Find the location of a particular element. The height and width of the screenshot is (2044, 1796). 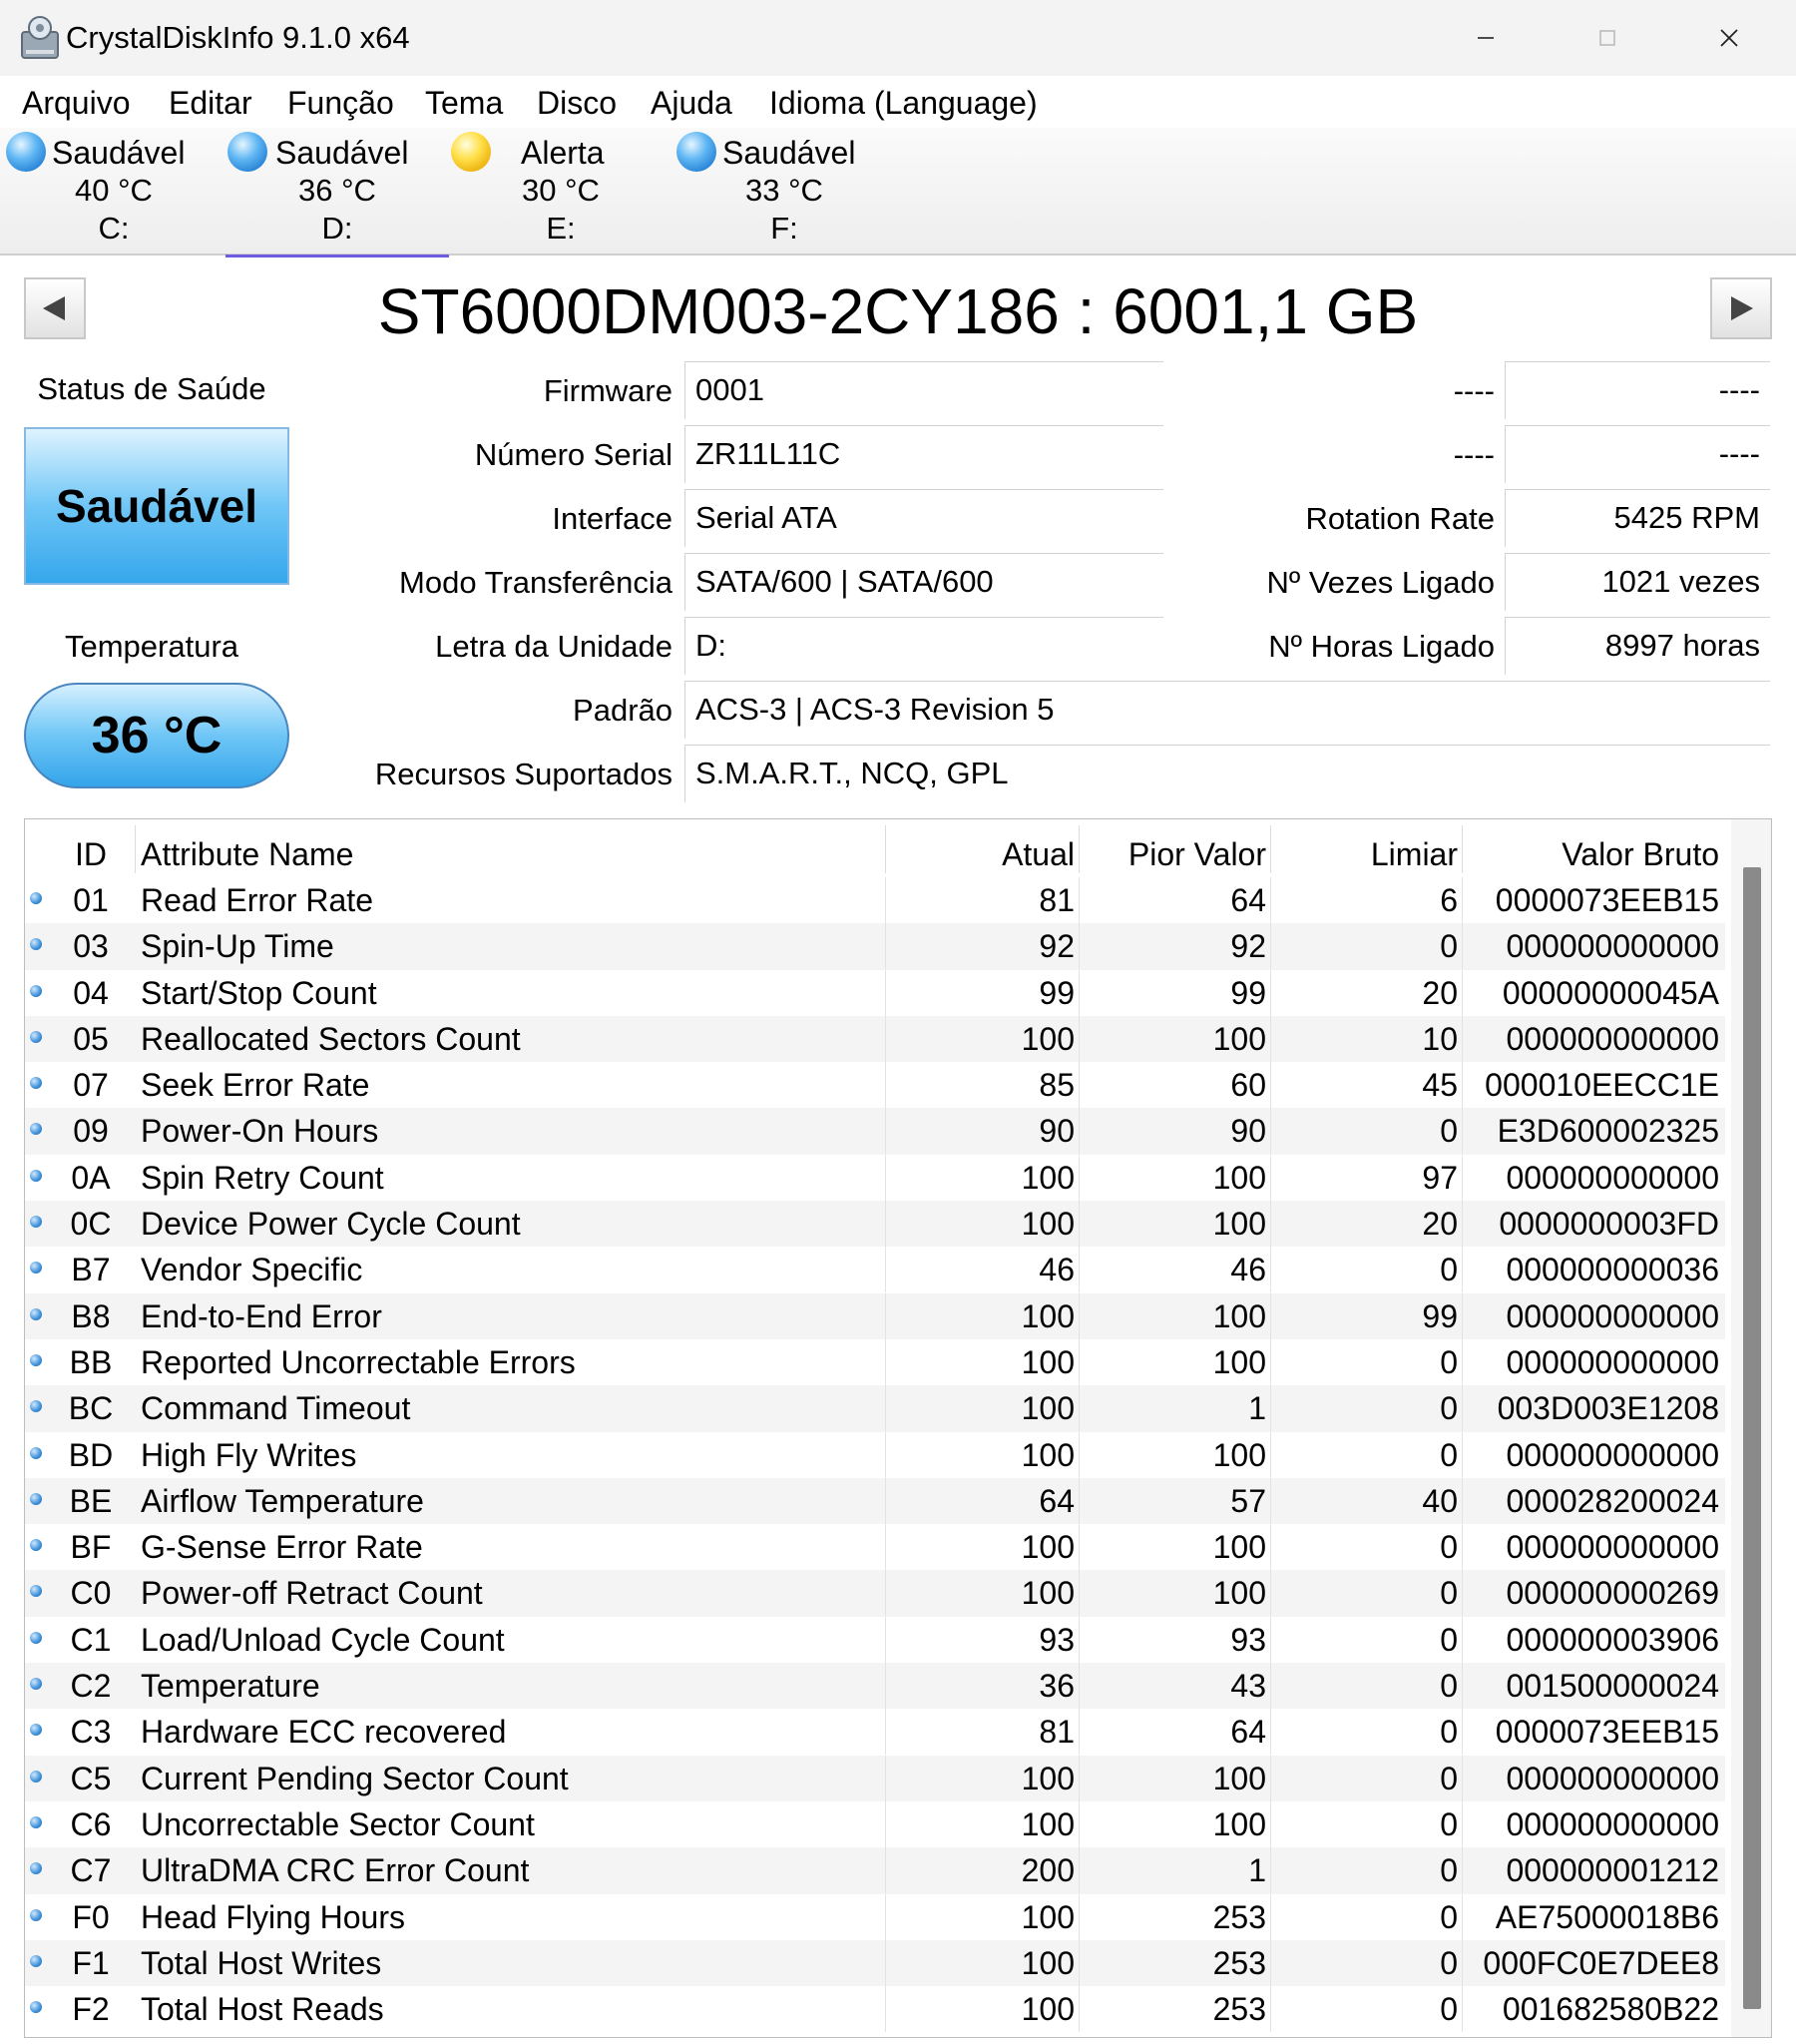

maximize-button is located at coordinates (1607, 38).